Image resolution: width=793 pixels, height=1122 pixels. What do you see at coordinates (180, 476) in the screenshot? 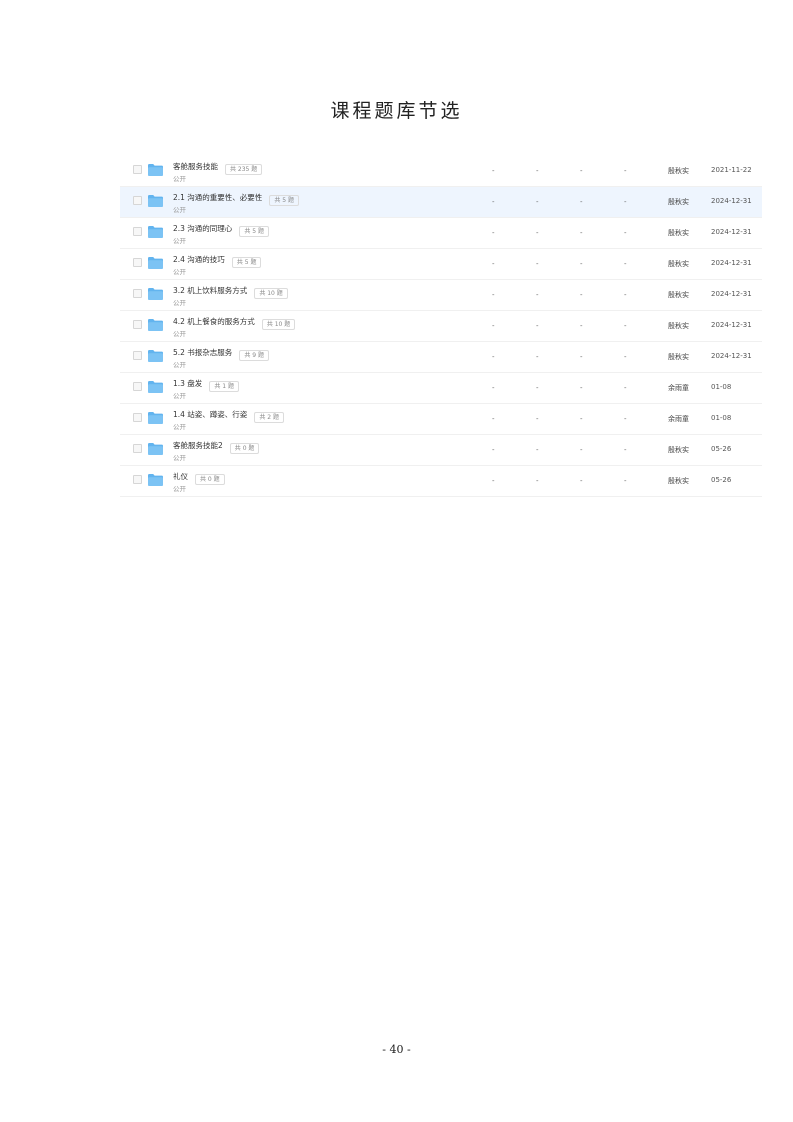
I see `item-name: 礼仪` at bounding box center [180, 476].